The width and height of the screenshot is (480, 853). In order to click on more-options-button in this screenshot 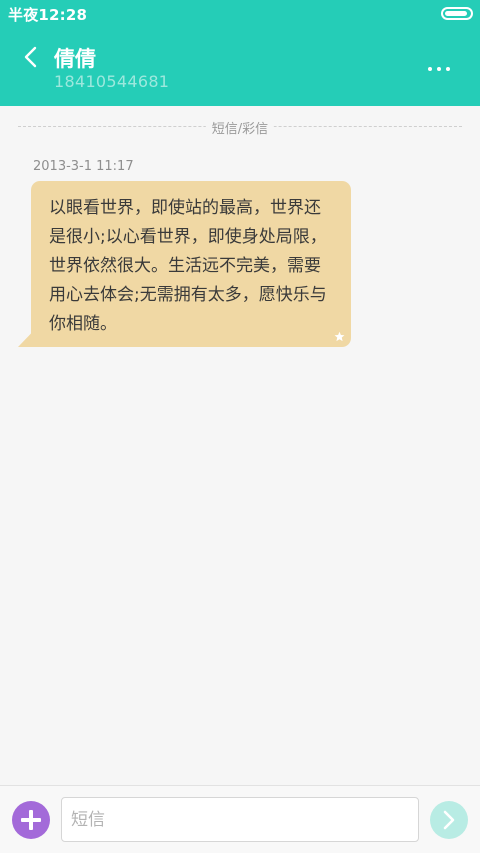, I will do `click(439, 69)`.